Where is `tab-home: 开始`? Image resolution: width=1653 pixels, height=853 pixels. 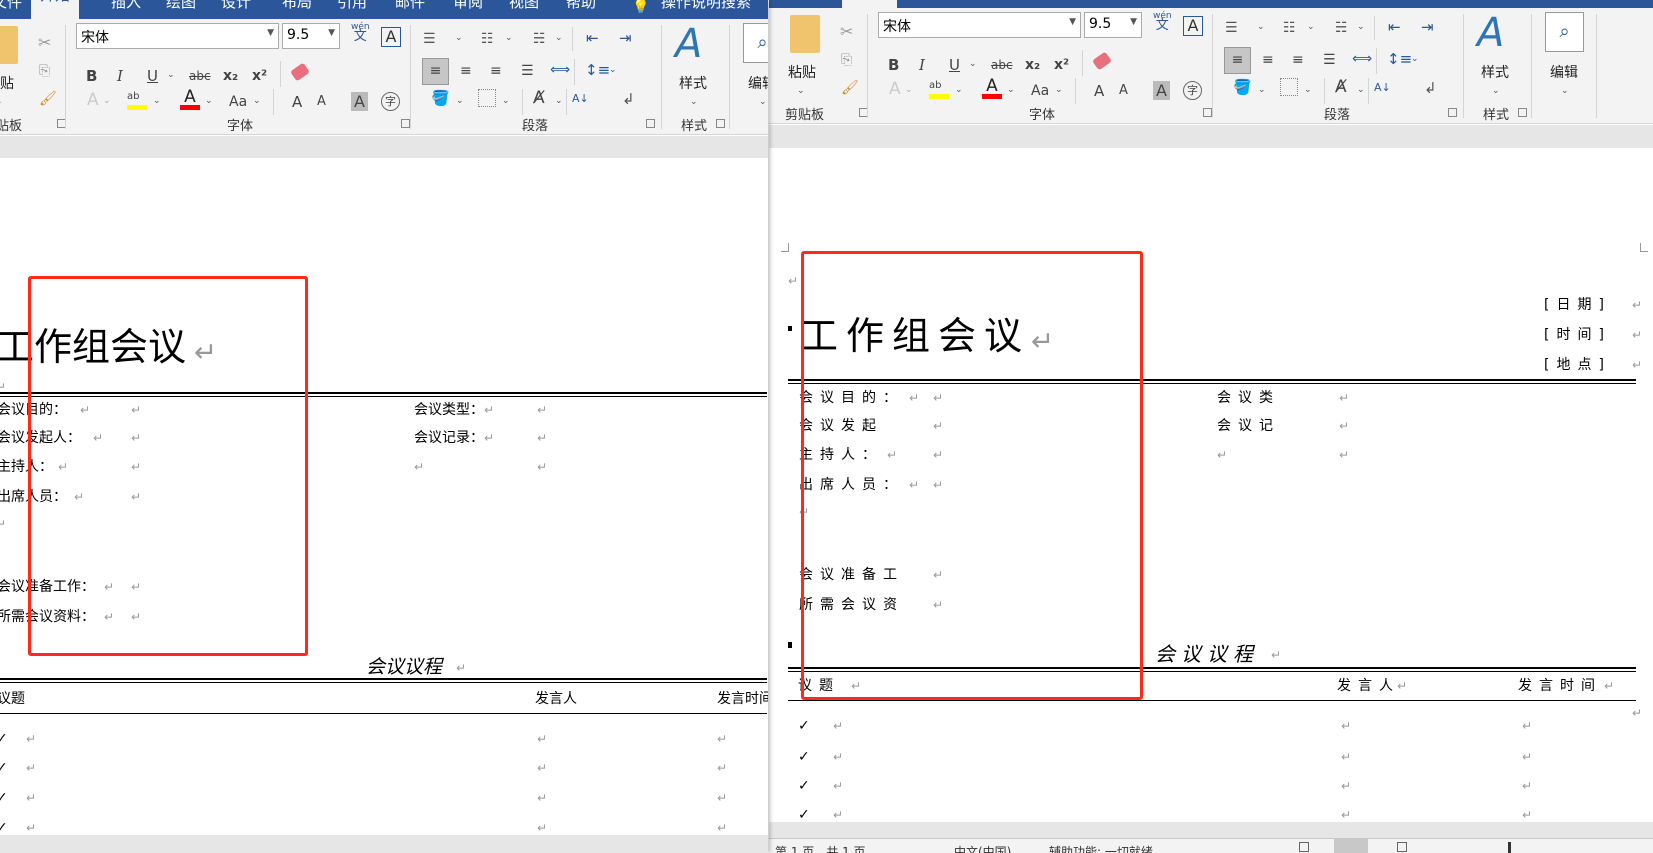 tab-home: 开始 is located at coordinates (55, 9).